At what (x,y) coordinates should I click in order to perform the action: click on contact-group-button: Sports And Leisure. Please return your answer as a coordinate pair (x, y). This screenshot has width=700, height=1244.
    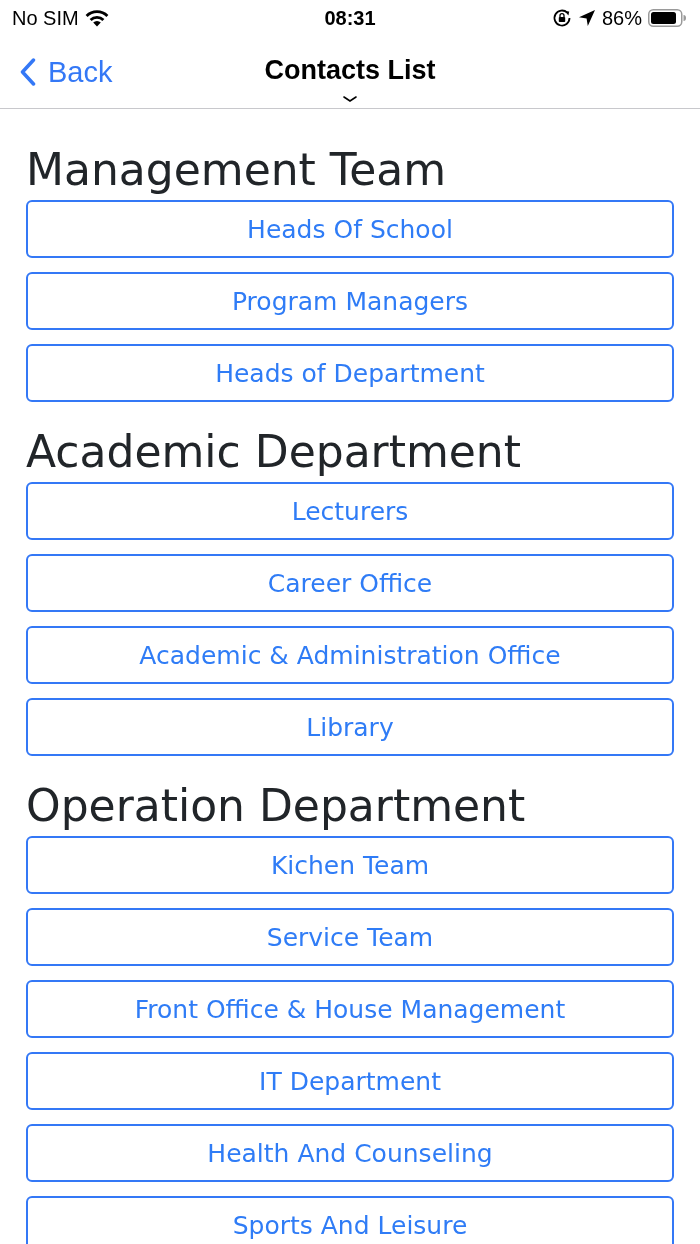
    Looking at the image, I should click on (350, 1220).